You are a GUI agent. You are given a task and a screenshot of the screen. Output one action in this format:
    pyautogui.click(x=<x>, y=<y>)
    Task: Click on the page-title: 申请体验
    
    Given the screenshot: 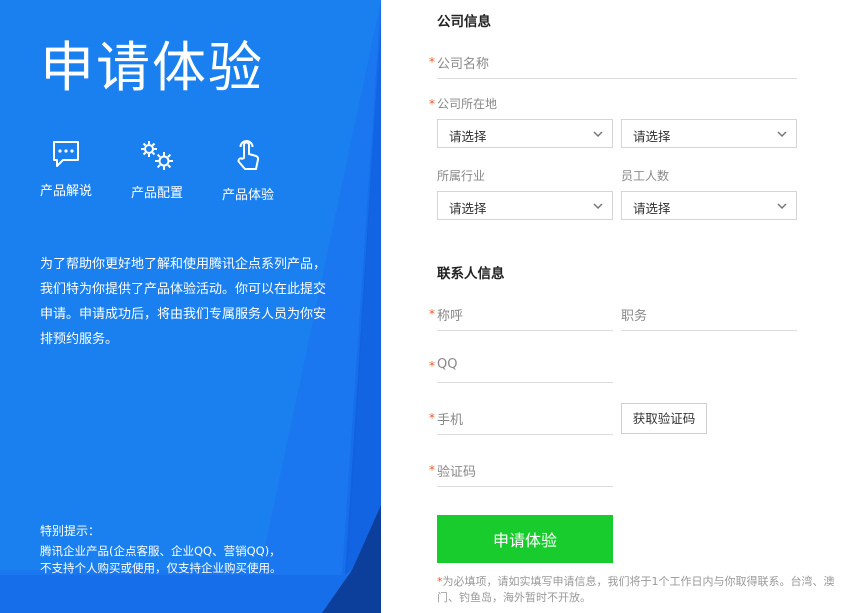 What is the action you would take?
    pyautogui.click(x=152, y=67)
    